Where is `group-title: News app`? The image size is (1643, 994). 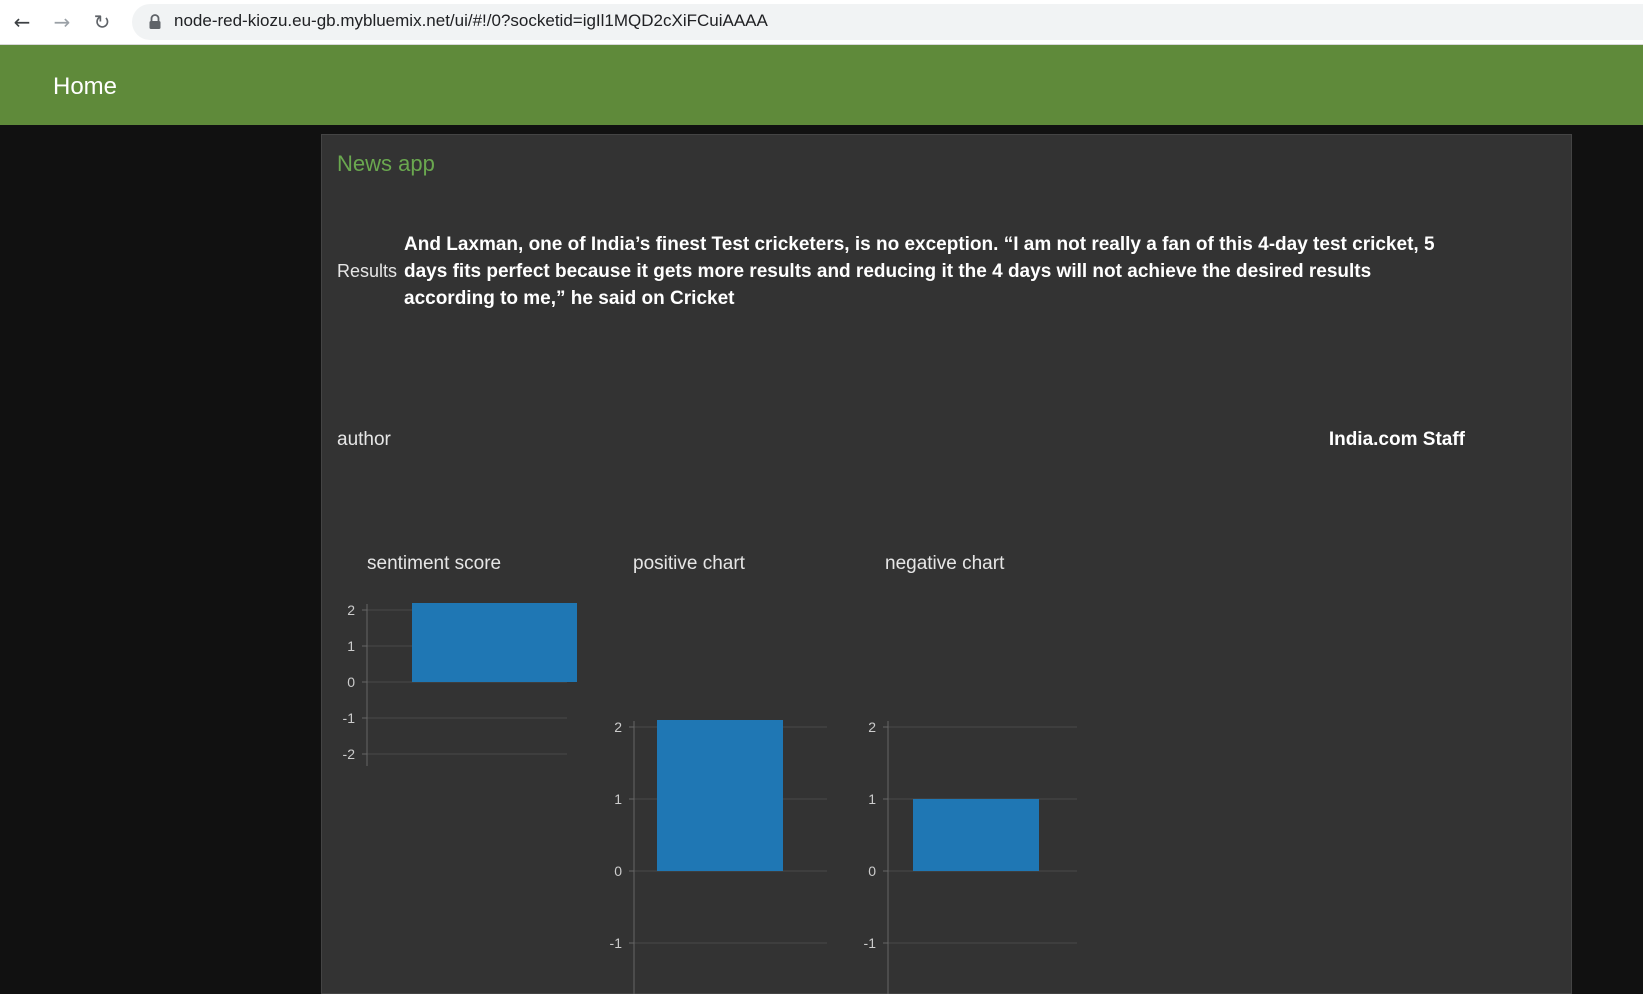 group-title: News app is located at coordinates (386, 163).